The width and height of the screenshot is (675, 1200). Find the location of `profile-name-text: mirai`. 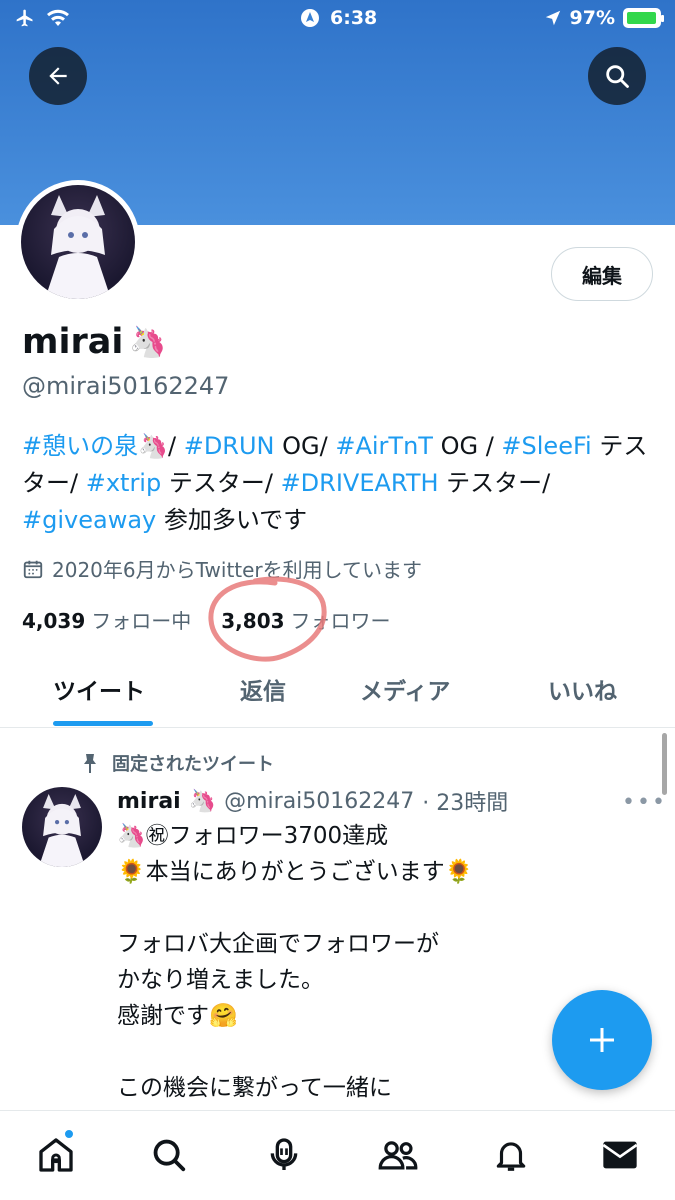

profile-name-text: mirai is located at coordinates (73, 342).